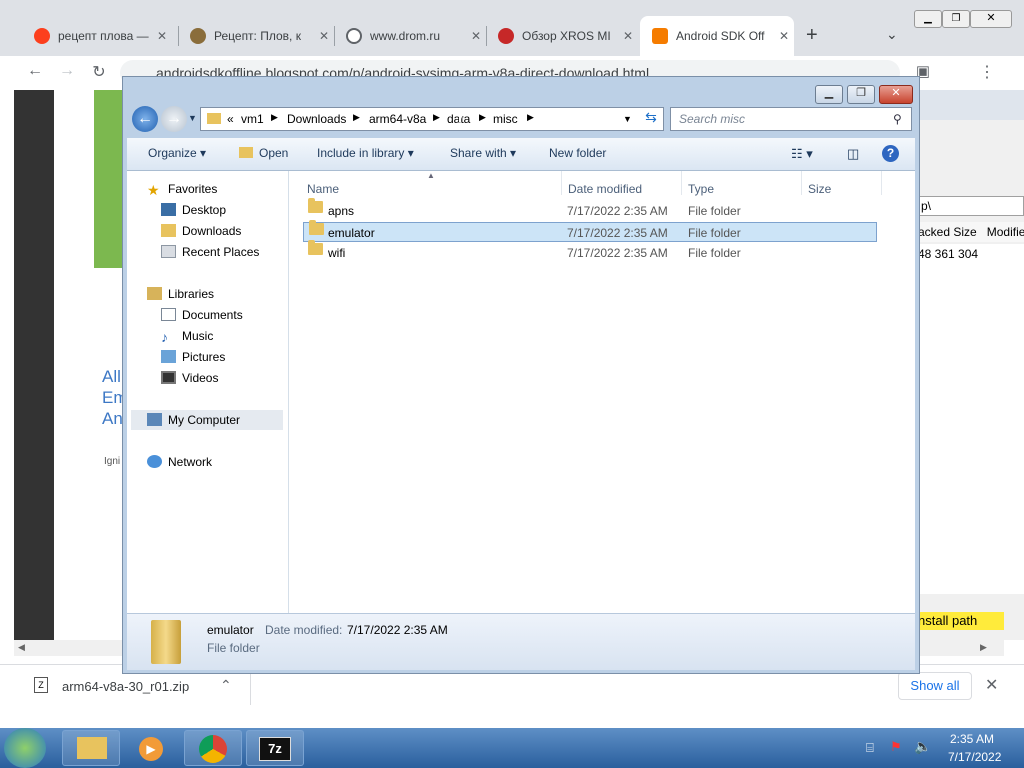 This screenshot has height=768, width=1024. I want to click on menu-icon: ⋮, so click(987, 72).